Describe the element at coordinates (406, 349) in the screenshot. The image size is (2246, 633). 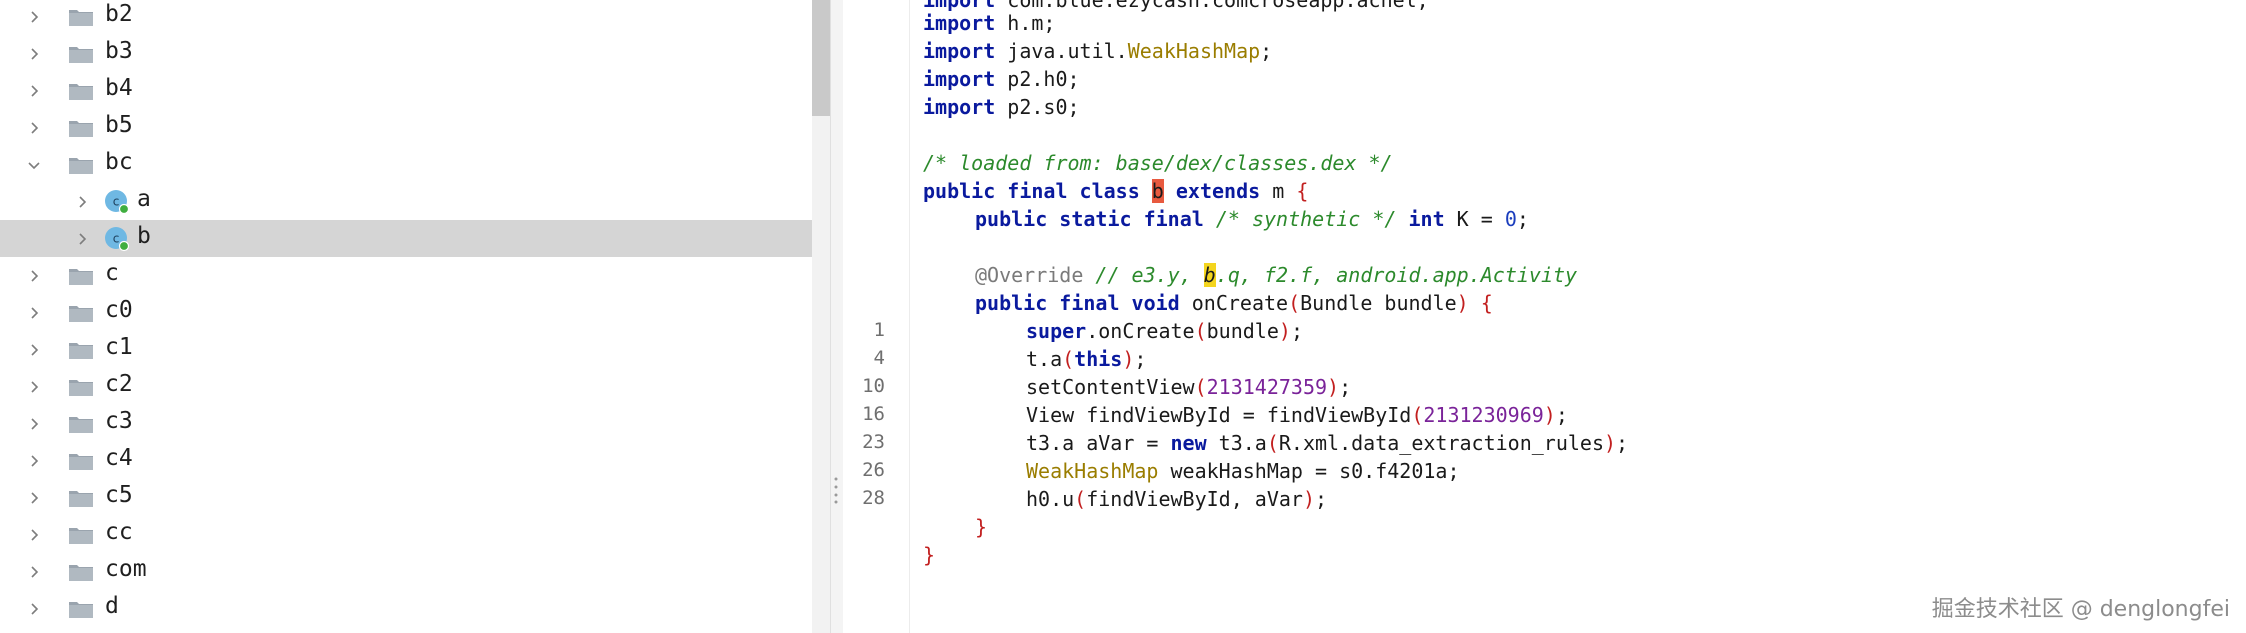
I see `tree-item-package-c1: c1` at that location.